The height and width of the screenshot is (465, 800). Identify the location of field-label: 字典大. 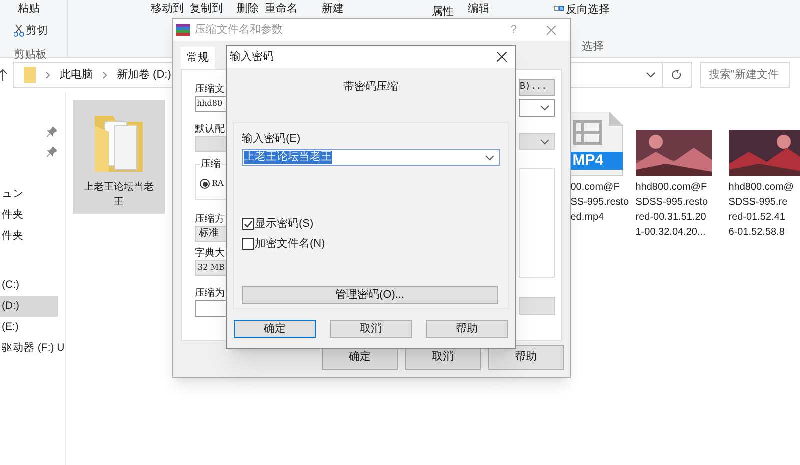
(210, 253).